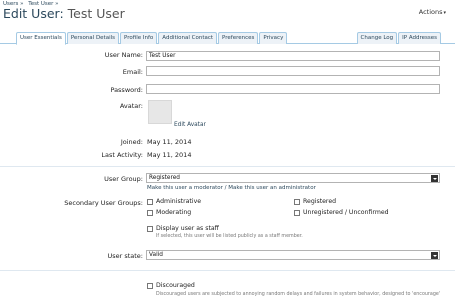  Describe the element at coordinates (96, 13) in the screenshot. I see `page-title-username: Test User` at that location.